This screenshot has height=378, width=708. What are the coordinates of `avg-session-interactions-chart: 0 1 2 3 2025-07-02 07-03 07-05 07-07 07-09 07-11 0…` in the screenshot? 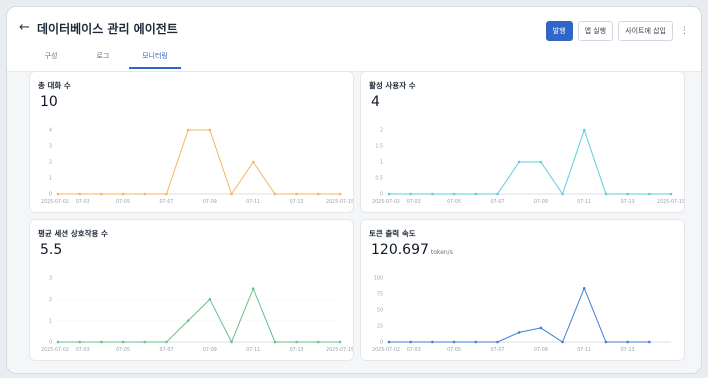 It's located at (197, 314).